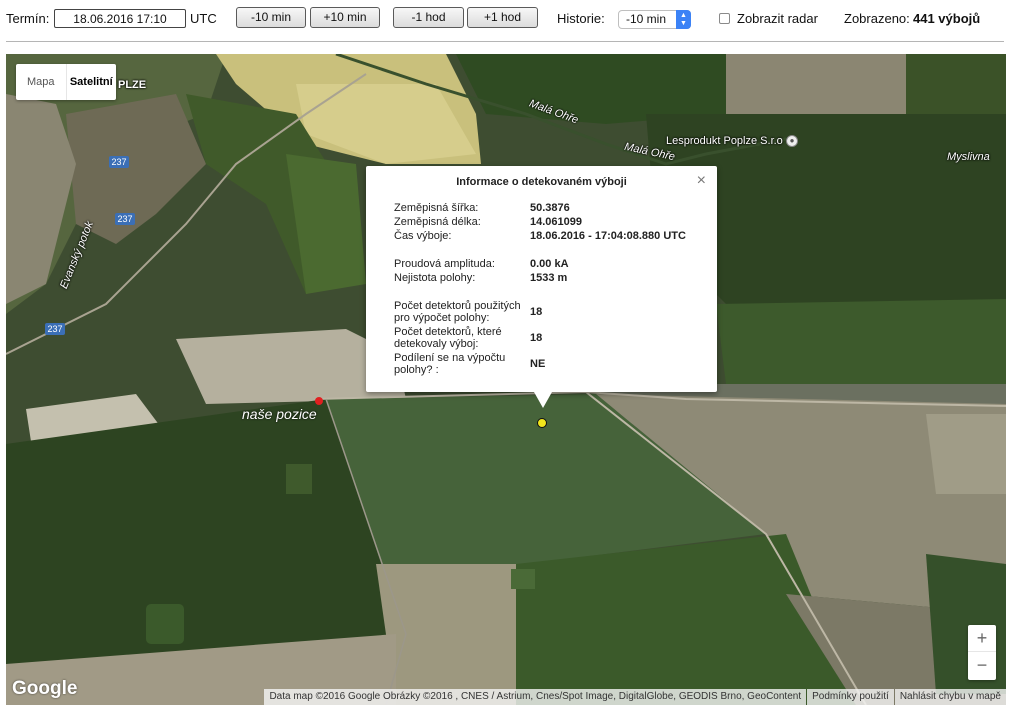 The height and width of the screenshot is (713, 1013). Describe the element at coordinates (968, 157) in the screenshot. I see `map-label-village: Myslivna` at that location.